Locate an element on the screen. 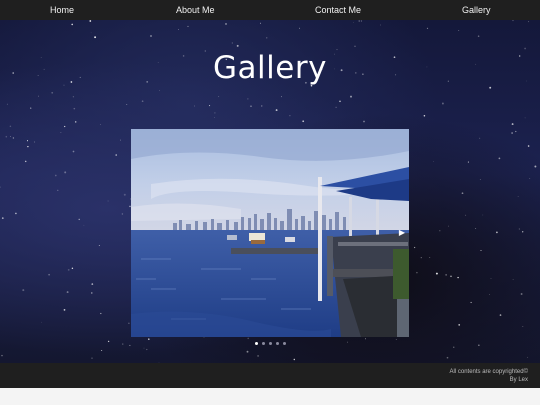 The height and width of the screenshot is (405, 540). slideshow-pagination is located at coordinates (270, 343).